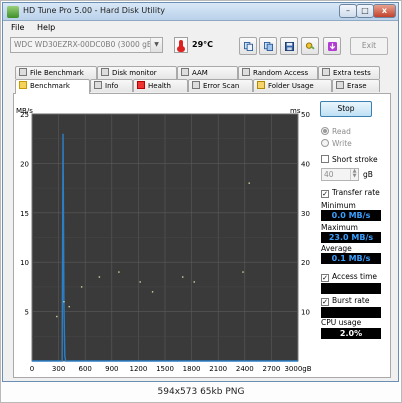 This screenshot has height=403, width=402. Describe the element at coordinates (156, 45) in the screenshot. I see `chevron-down-icon: ▼` at that location.